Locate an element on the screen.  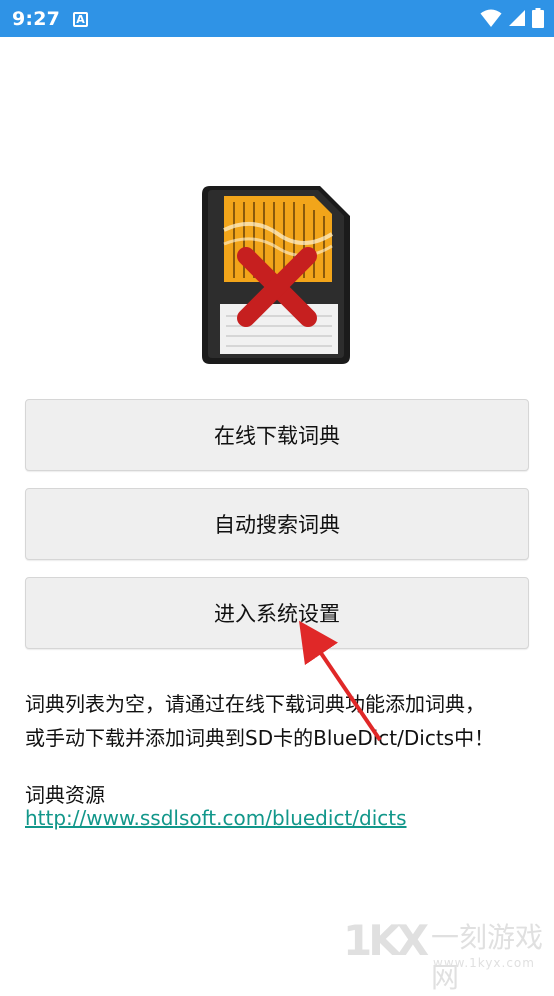
watermark-url: www.1kyx.com is located at coordinates (484, 963).